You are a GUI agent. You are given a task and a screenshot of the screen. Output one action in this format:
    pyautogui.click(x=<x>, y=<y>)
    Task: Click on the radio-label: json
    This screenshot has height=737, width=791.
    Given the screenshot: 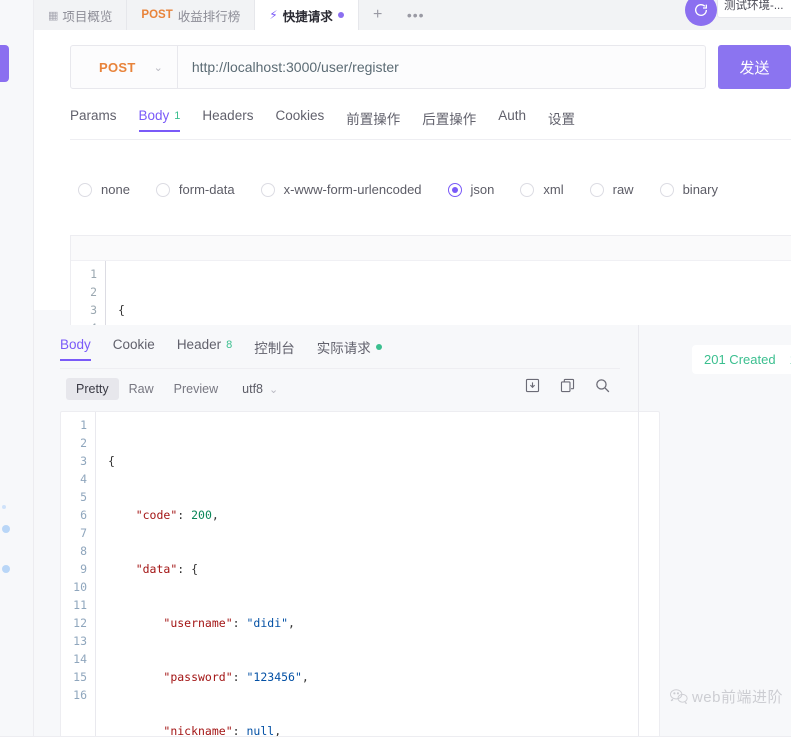 What is the action you would take?
    pyautogui.click(x=482, y=189)
    